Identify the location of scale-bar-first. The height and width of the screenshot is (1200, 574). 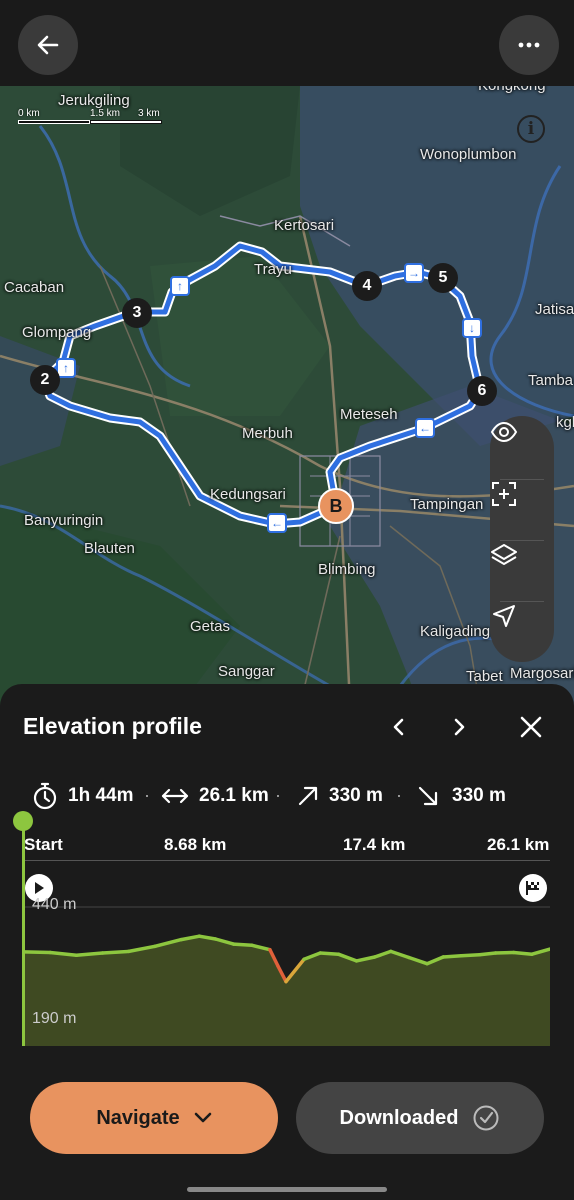
(54, 122).